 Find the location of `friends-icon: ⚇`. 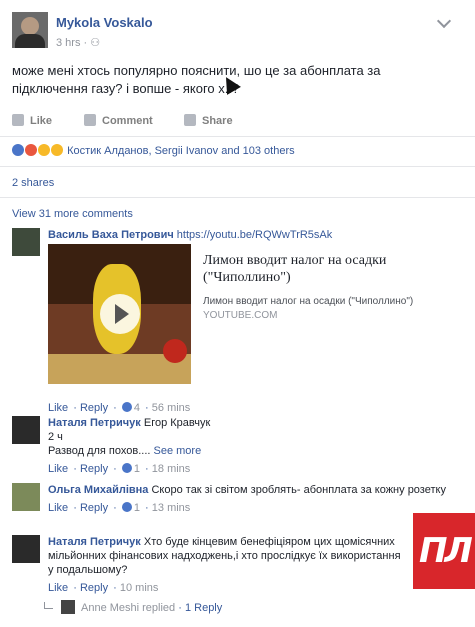

friends-icon: ⚇ is located at coordinates (95, 43).